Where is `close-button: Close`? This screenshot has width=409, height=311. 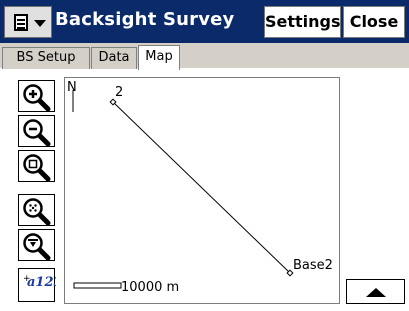 close-button: Close is located at coordinates (374, 22).